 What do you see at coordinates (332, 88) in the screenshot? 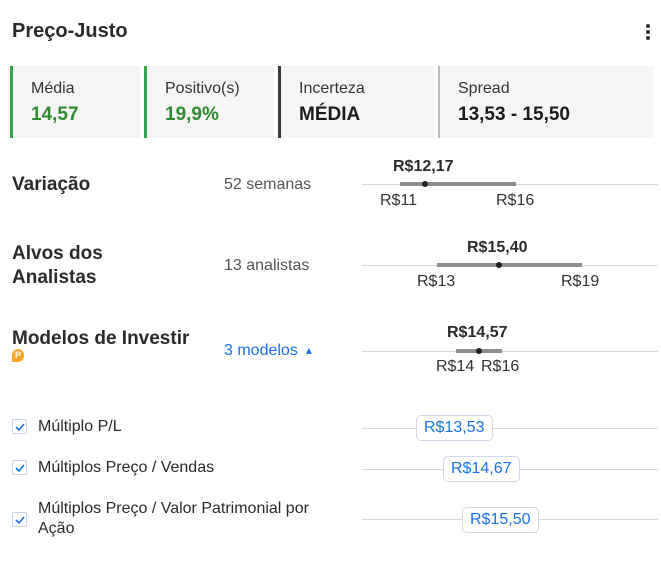
I see `card-label: Incerteza` at bounding box center [332, 88].